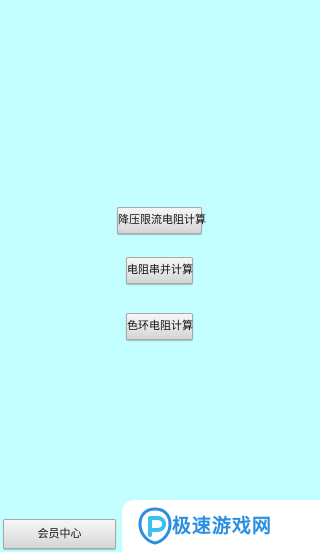 The height and width of the screenshot is (552, 320). Describe the element at coordinates (159, 270) in the screenshot. I see `series-parallel-resistor-calc-button: 电阻串并计算` at that location.